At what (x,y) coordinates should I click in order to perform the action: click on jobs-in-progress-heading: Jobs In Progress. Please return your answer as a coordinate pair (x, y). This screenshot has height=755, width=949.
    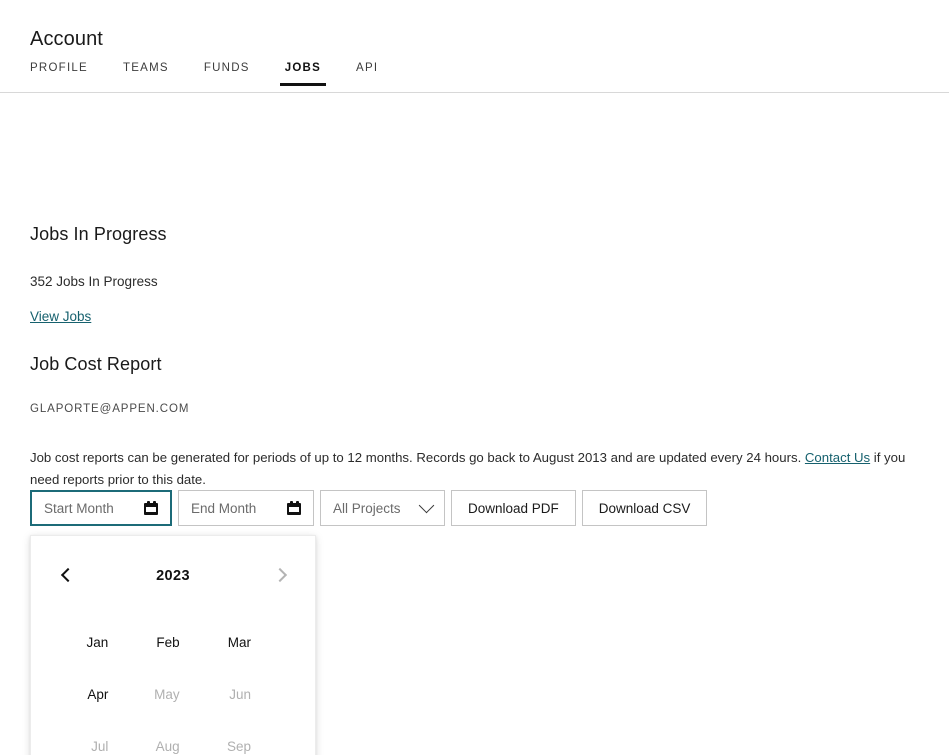
    Looking at the image, I should click on (98, 234).